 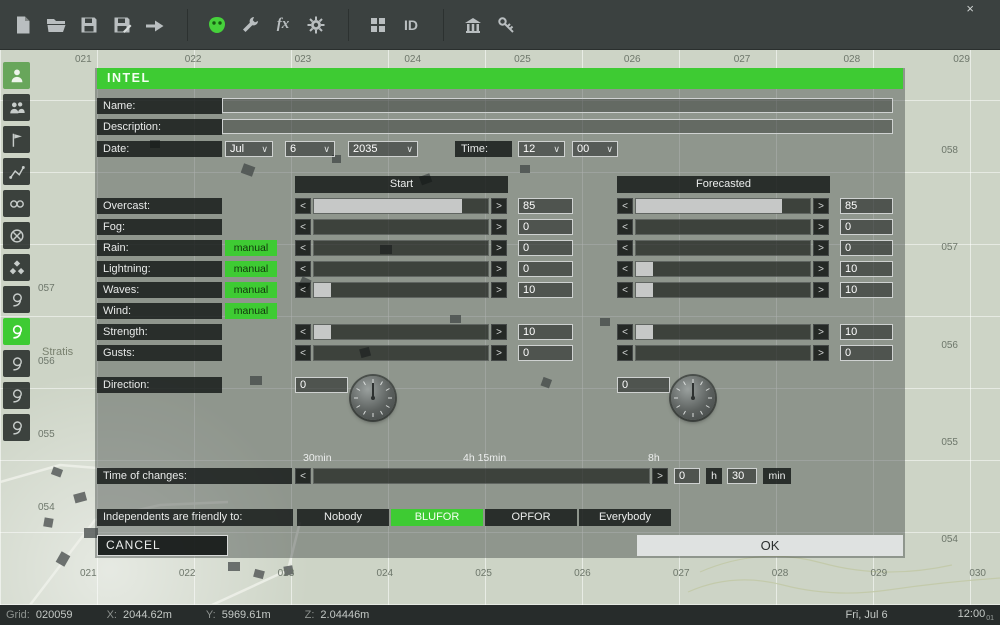 I want to click on year-dropdown: 2035 ∨, so click(x=383, y=149).